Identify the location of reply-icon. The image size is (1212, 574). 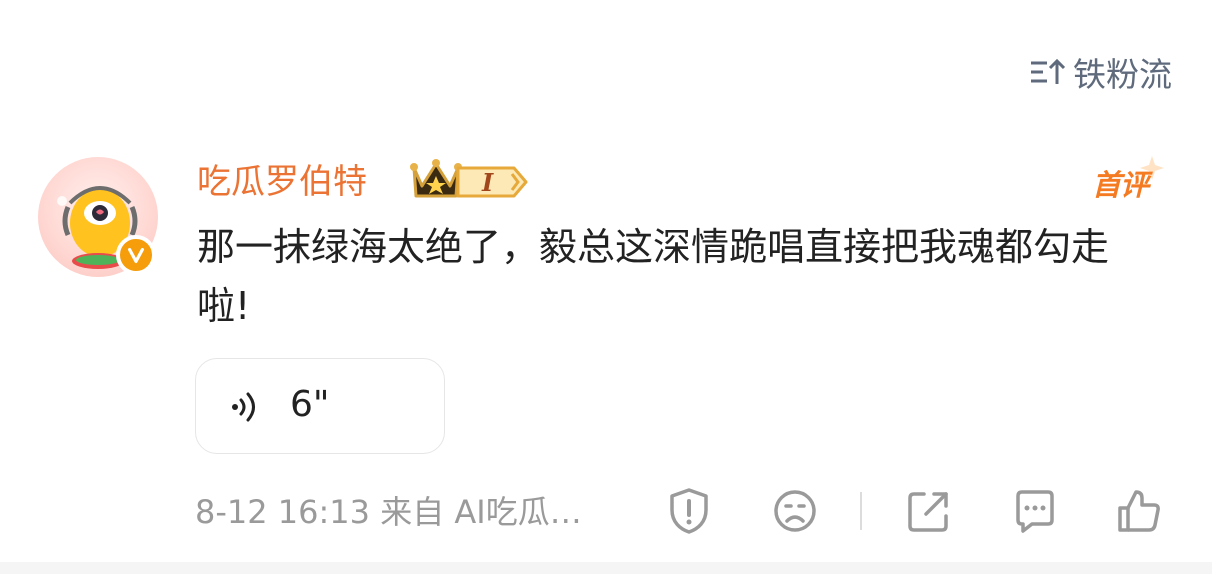
(1035, 511).